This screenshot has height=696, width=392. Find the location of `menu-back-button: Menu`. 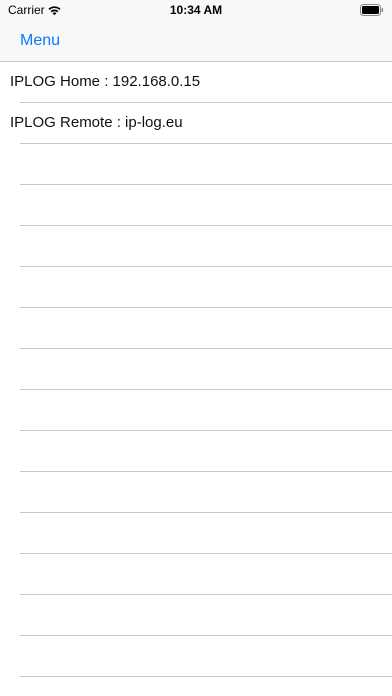

menu-back-button: Menu is located at coordinates (40, 41).